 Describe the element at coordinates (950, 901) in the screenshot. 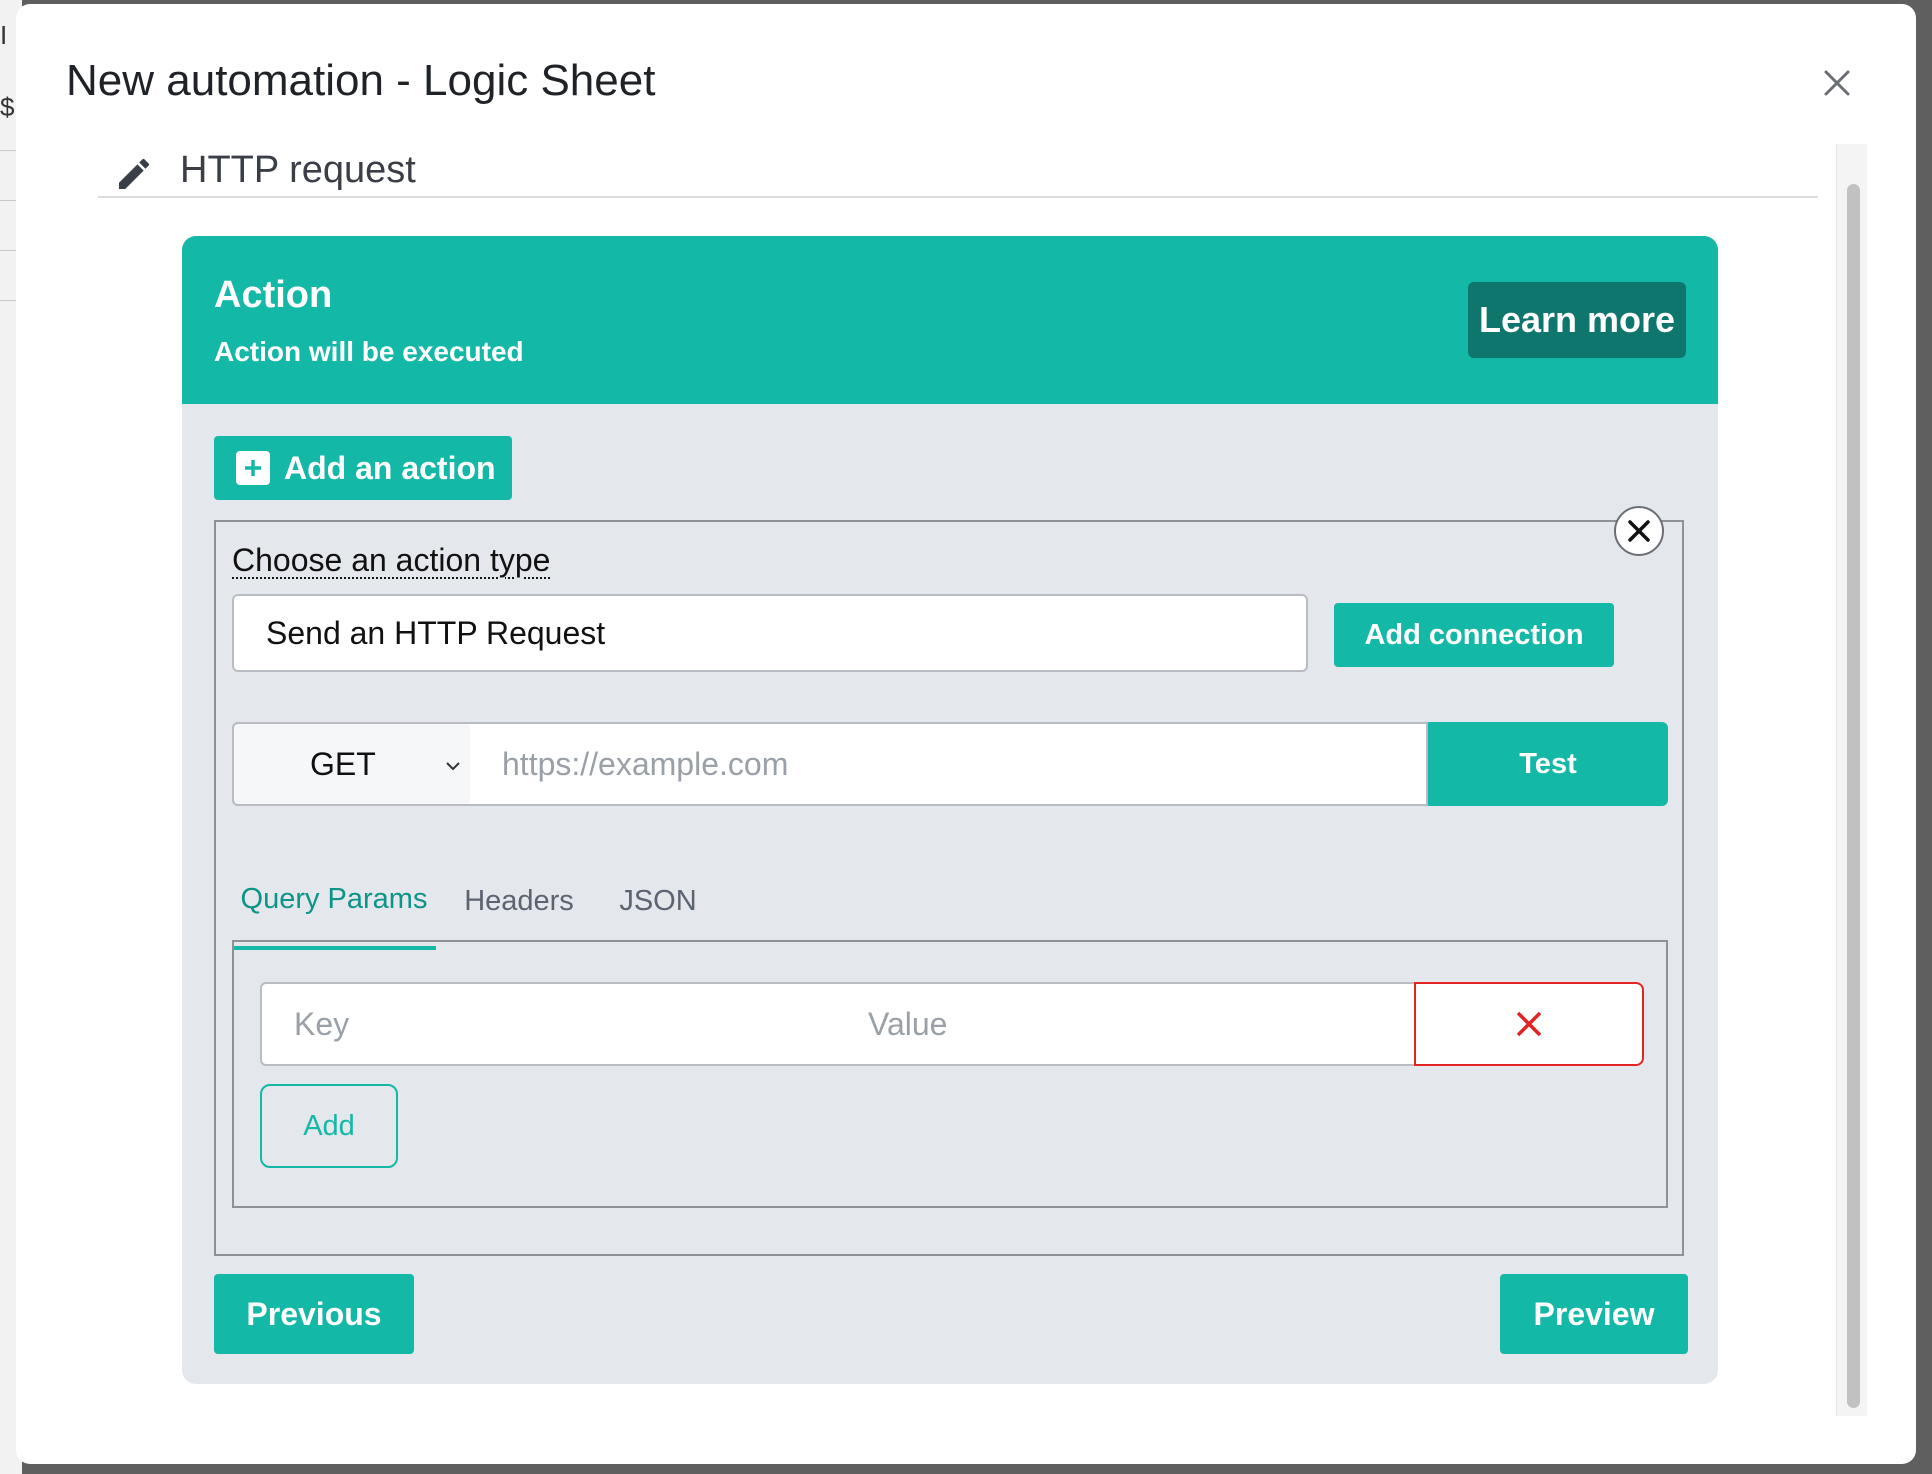

I see `request-tabs: Query Params Headers JSON` at that location.